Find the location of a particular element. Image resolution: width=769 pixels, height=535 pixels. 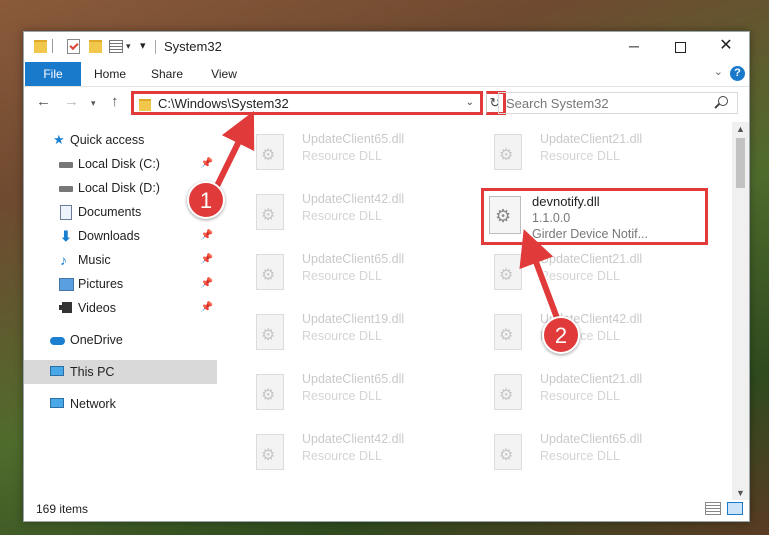

details-view-icon is located at coordinates (713, 508).